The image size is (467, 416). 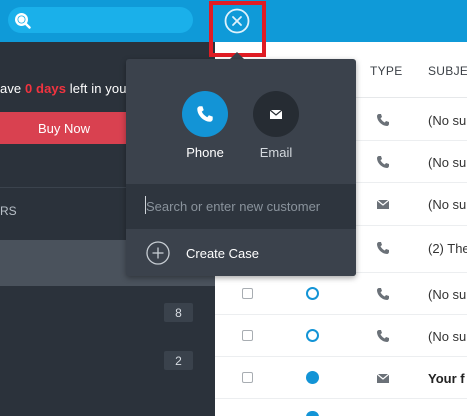 What do you see at coordinates (64, 128) in the screenshot?
I see `buy-now-button: Buy Now` at bounding box center [64, 128].